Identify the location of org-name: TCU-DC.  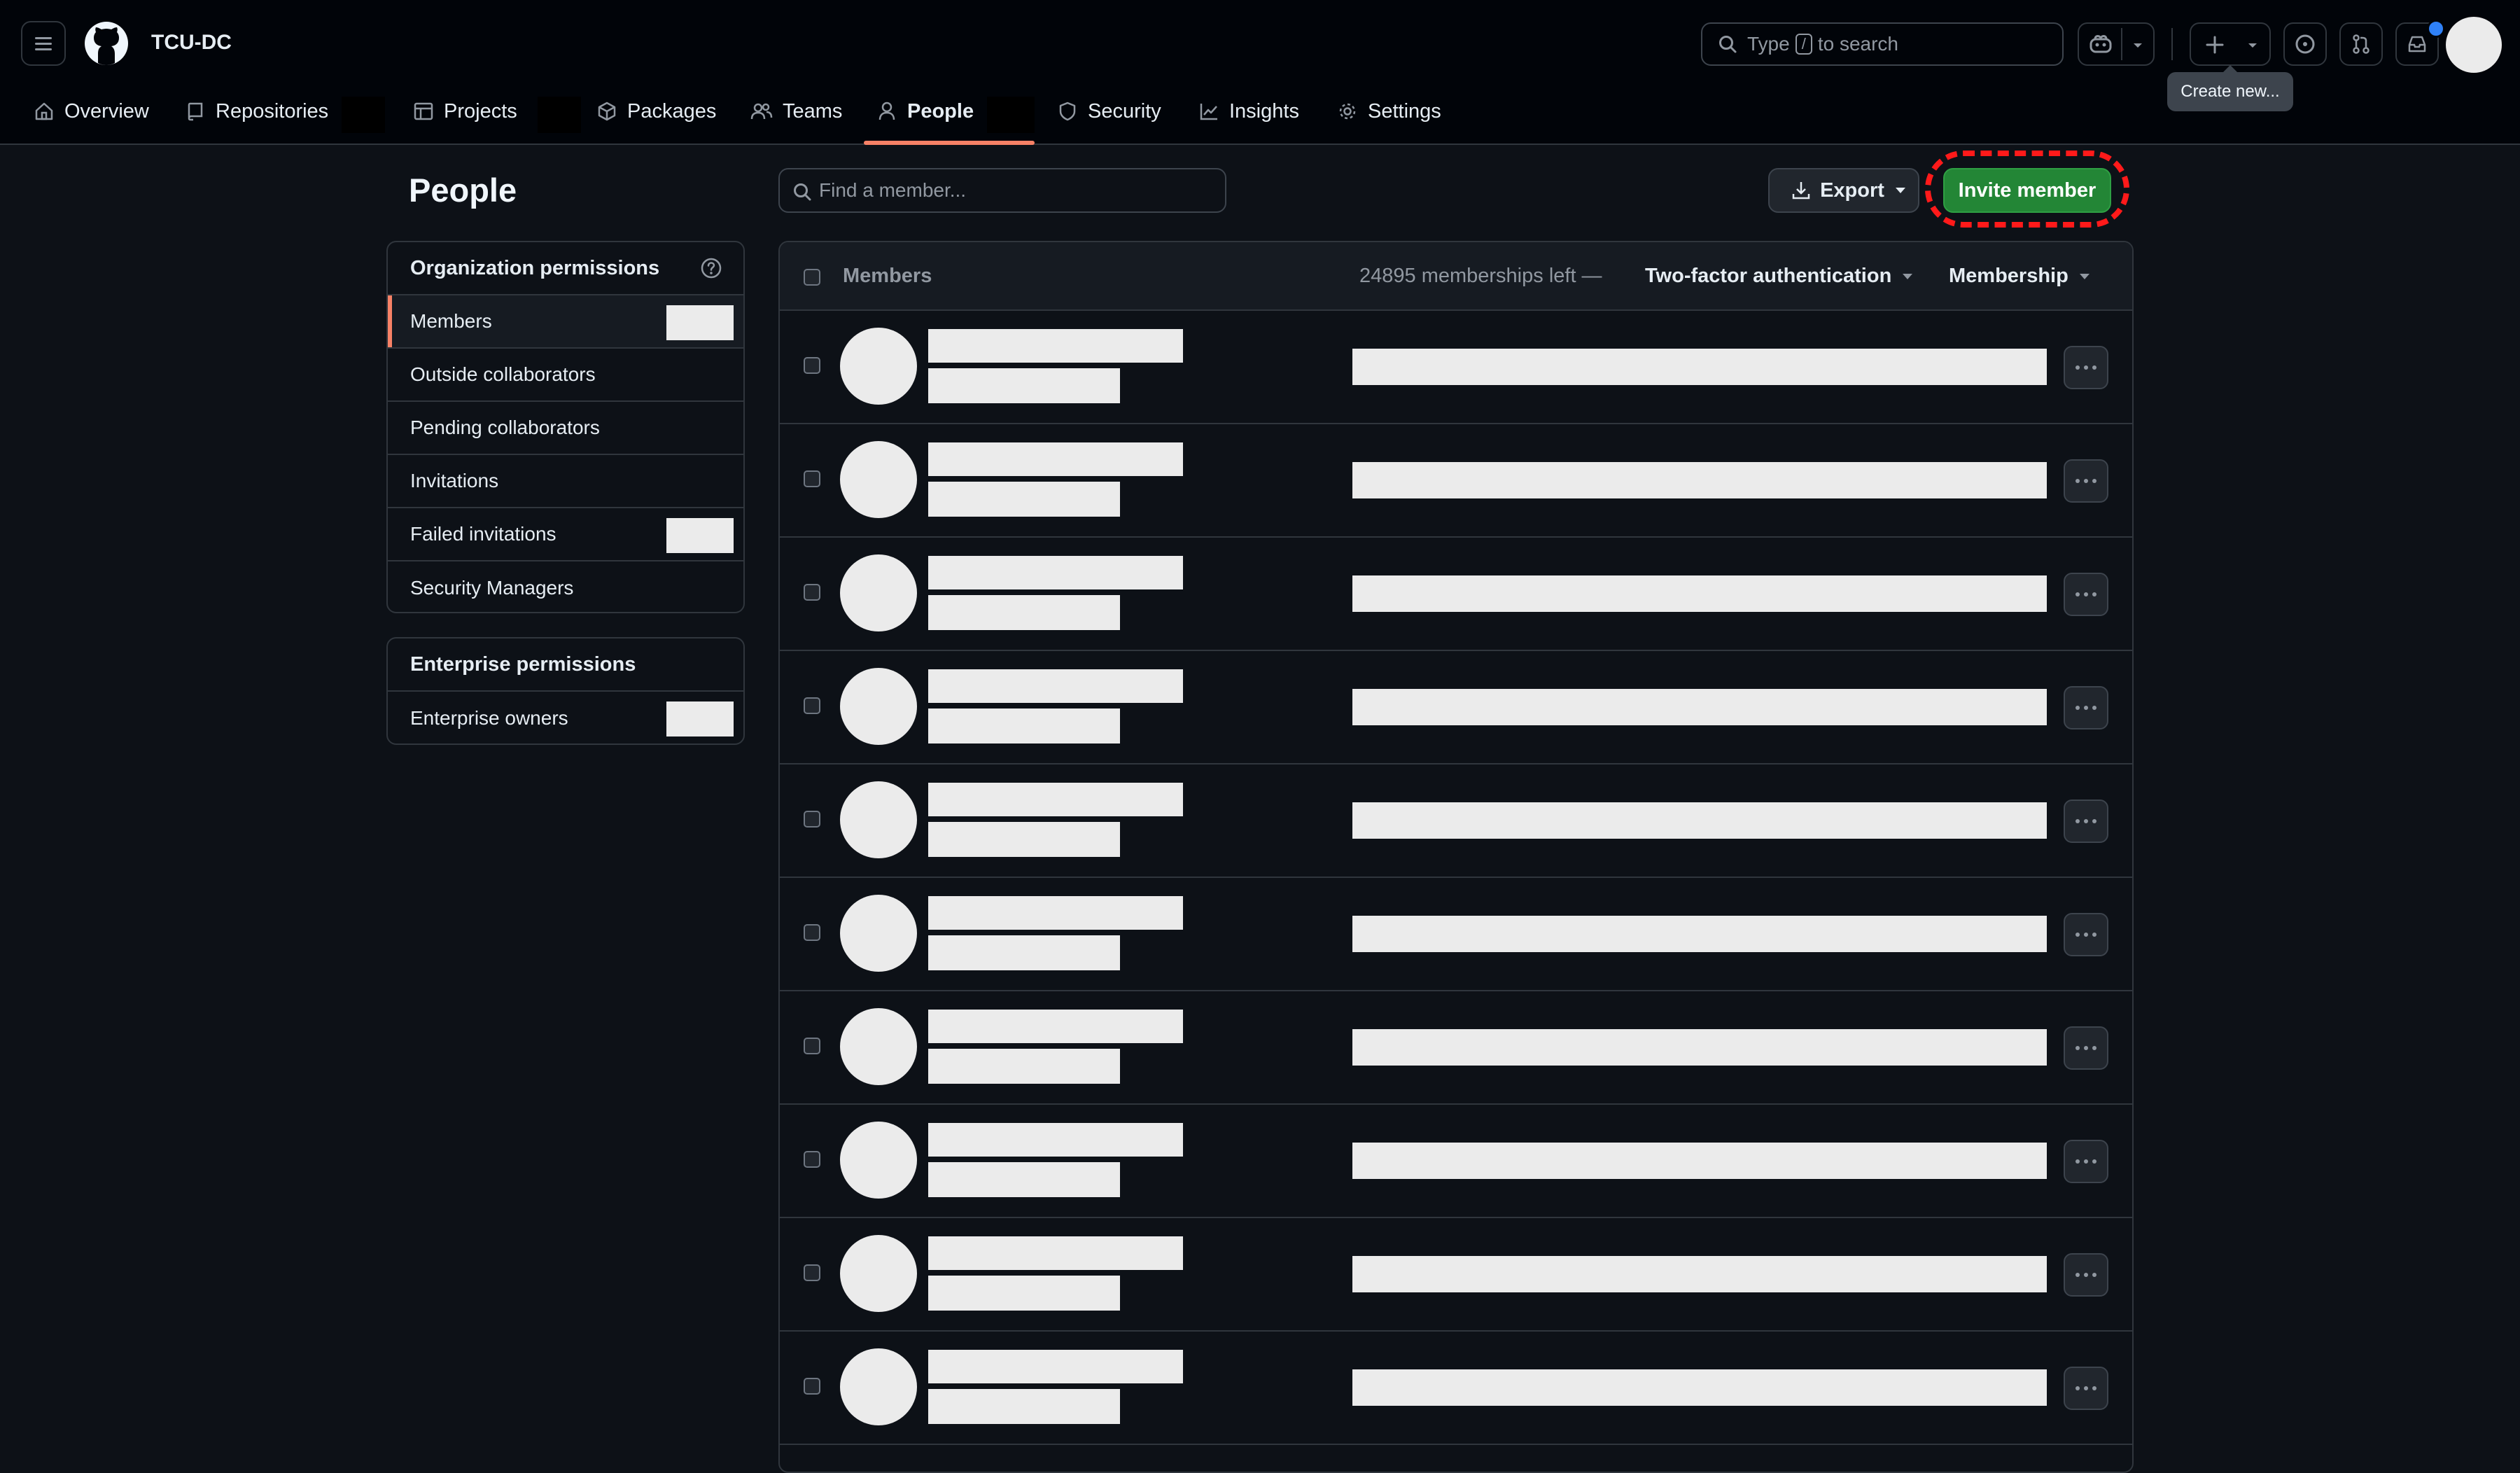
(191, 43).